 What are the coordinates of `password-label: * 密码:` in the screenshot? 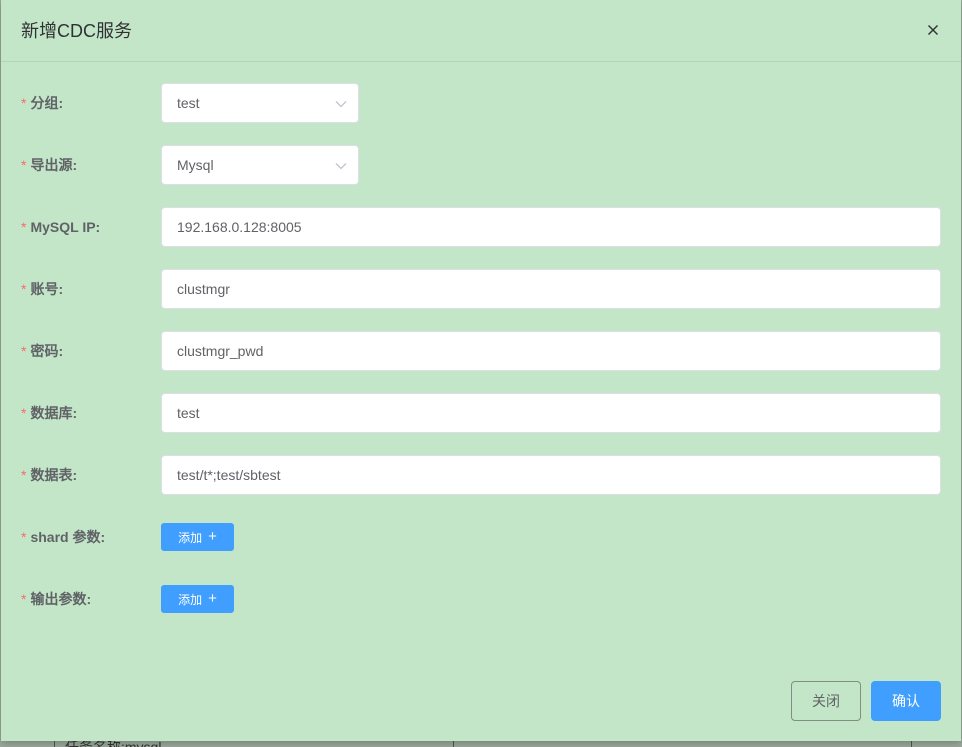 It's located at (42, 351).